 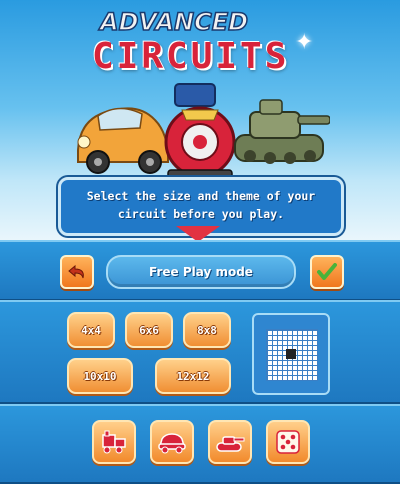 I want to click on train-icon, so click(x=114, y=442).